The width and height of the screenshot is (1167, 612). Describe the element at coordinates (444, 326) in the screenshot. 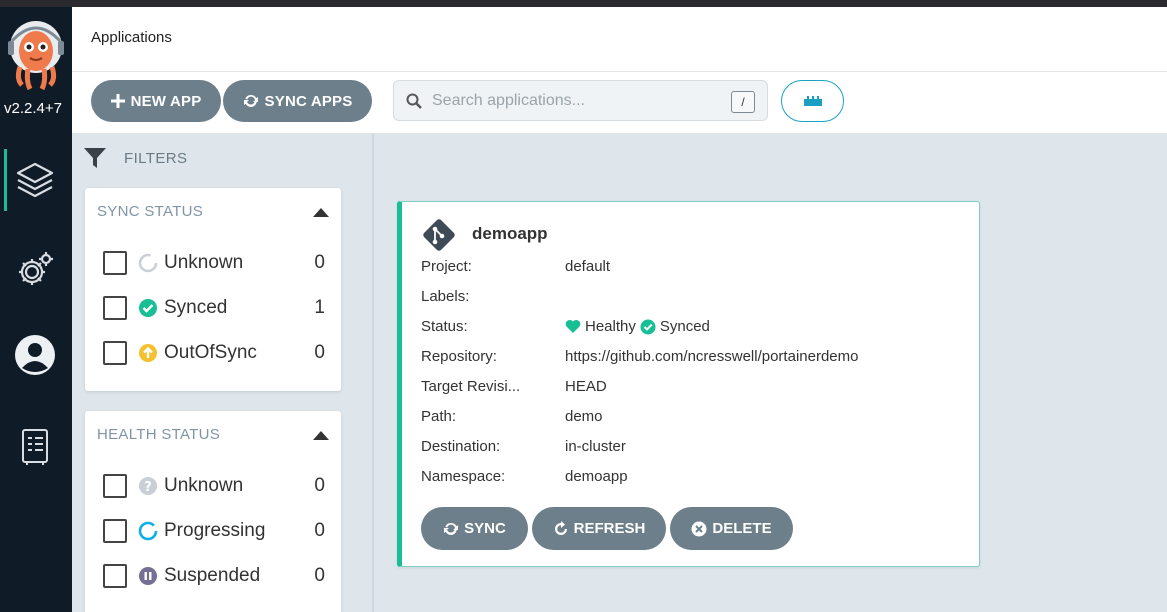

I see `field-key: Status:` at that location.